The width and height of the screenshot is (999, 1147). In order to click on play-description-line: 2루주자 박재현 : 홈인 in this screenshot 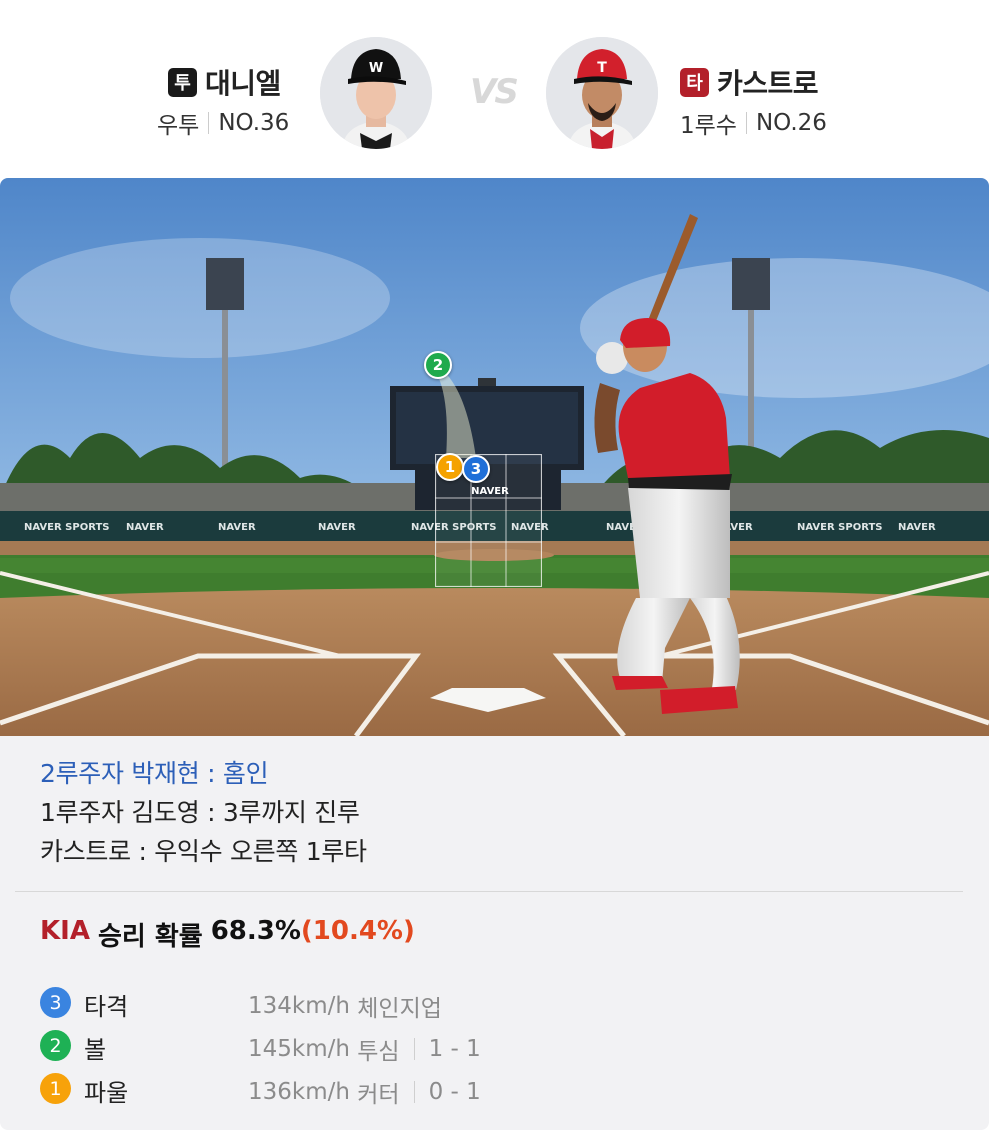, I will do `click(154, 773)`.